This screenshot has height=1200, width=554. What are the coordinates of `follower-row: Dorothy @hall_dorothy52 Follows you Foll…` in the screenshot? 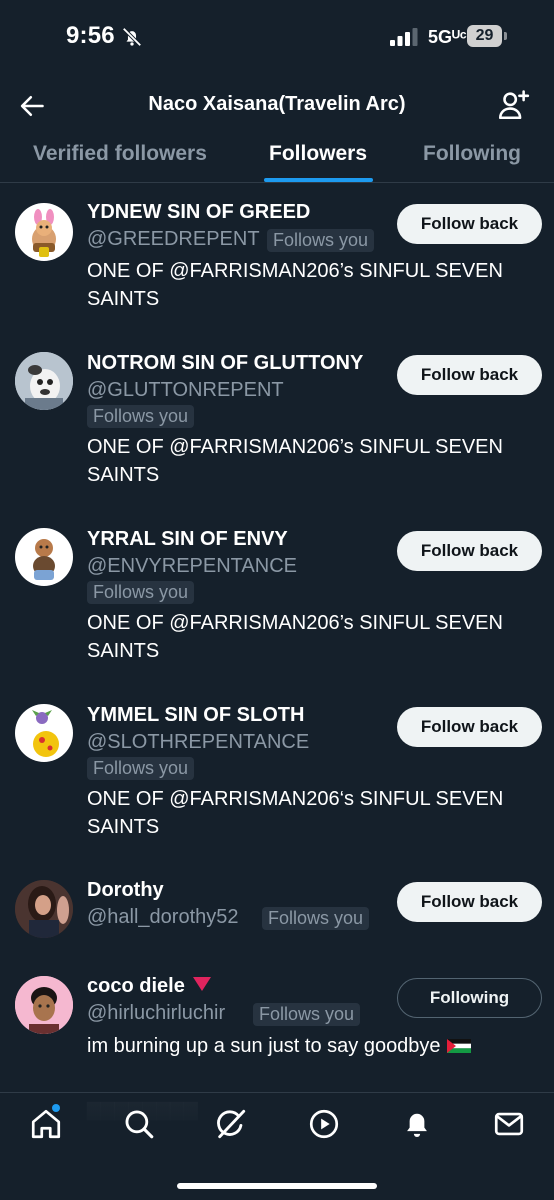 It's located at (277, 911).